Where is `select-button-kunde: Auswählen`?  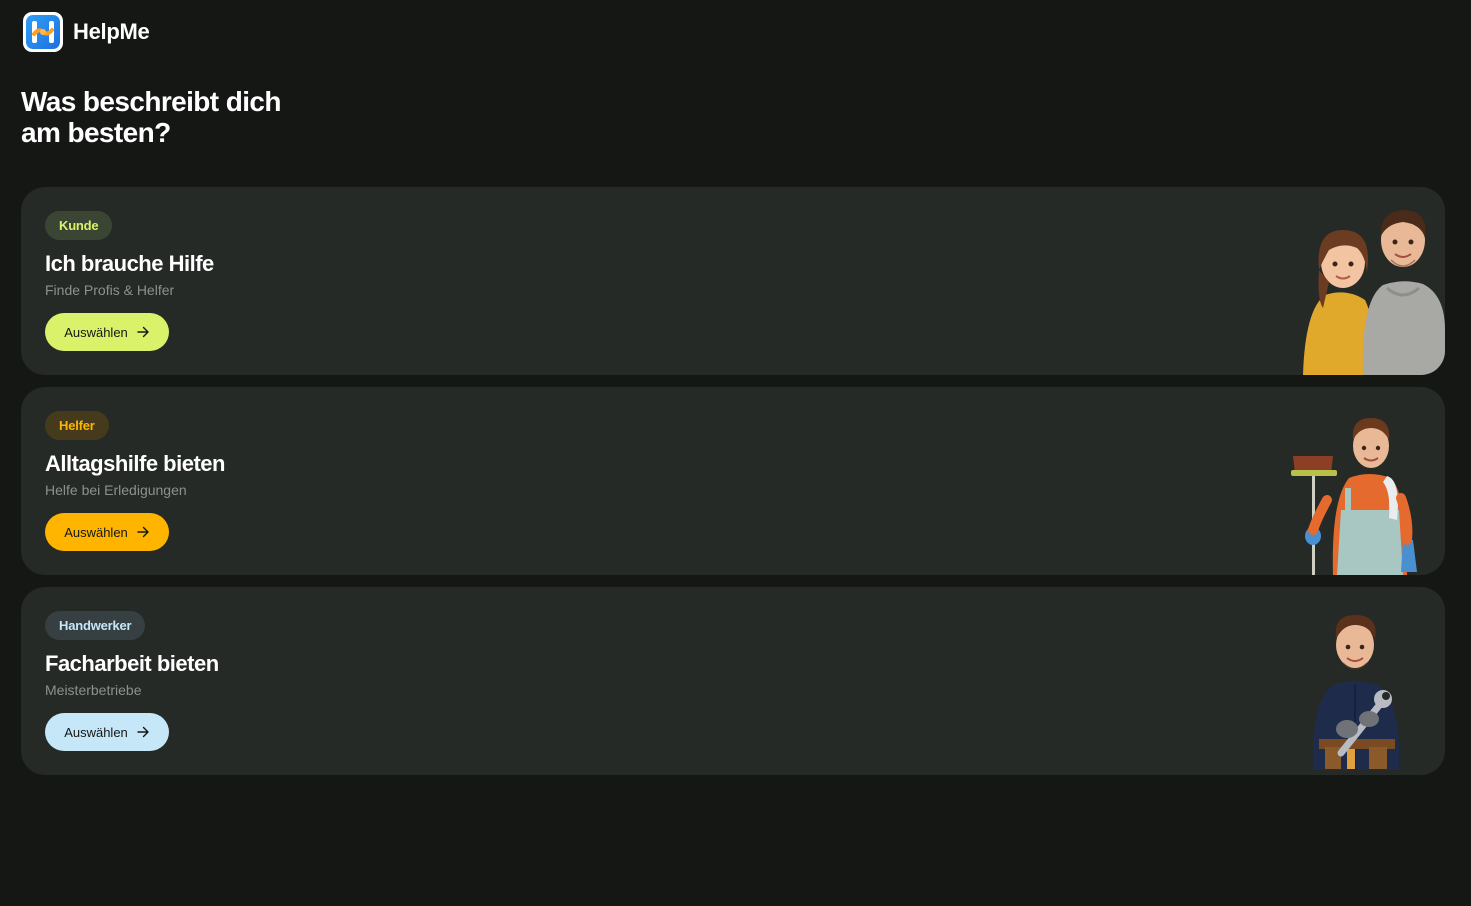 select-button-kunde: Auswählen is located at coordinates (107, 332).